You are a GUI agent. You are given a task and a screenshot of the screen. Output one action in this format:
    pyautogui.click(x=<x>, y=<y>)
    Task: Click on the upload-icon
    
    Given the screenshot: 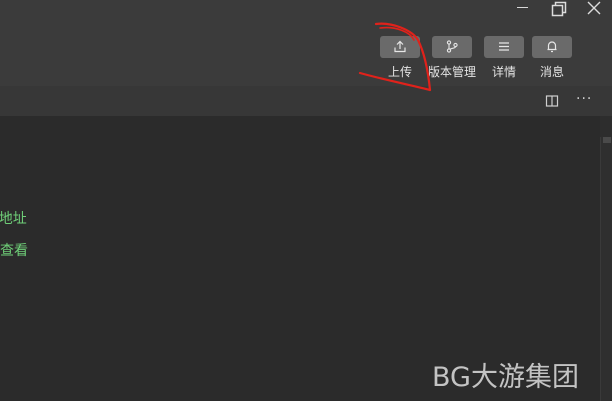 What is the action you would take?
    pyautogui.click(x=400, y=46)
    